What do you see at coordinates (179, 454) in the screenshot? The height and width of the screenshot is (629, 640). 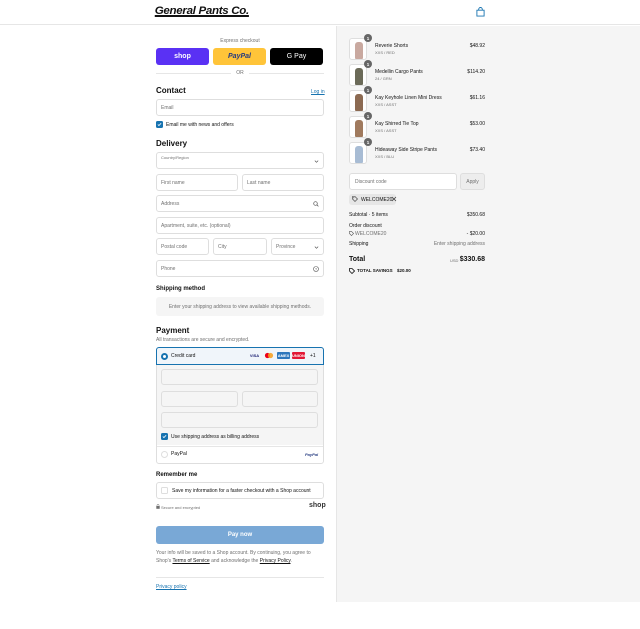 I see `paypal-option-label: PayPal` at bounding box center [179, 454].